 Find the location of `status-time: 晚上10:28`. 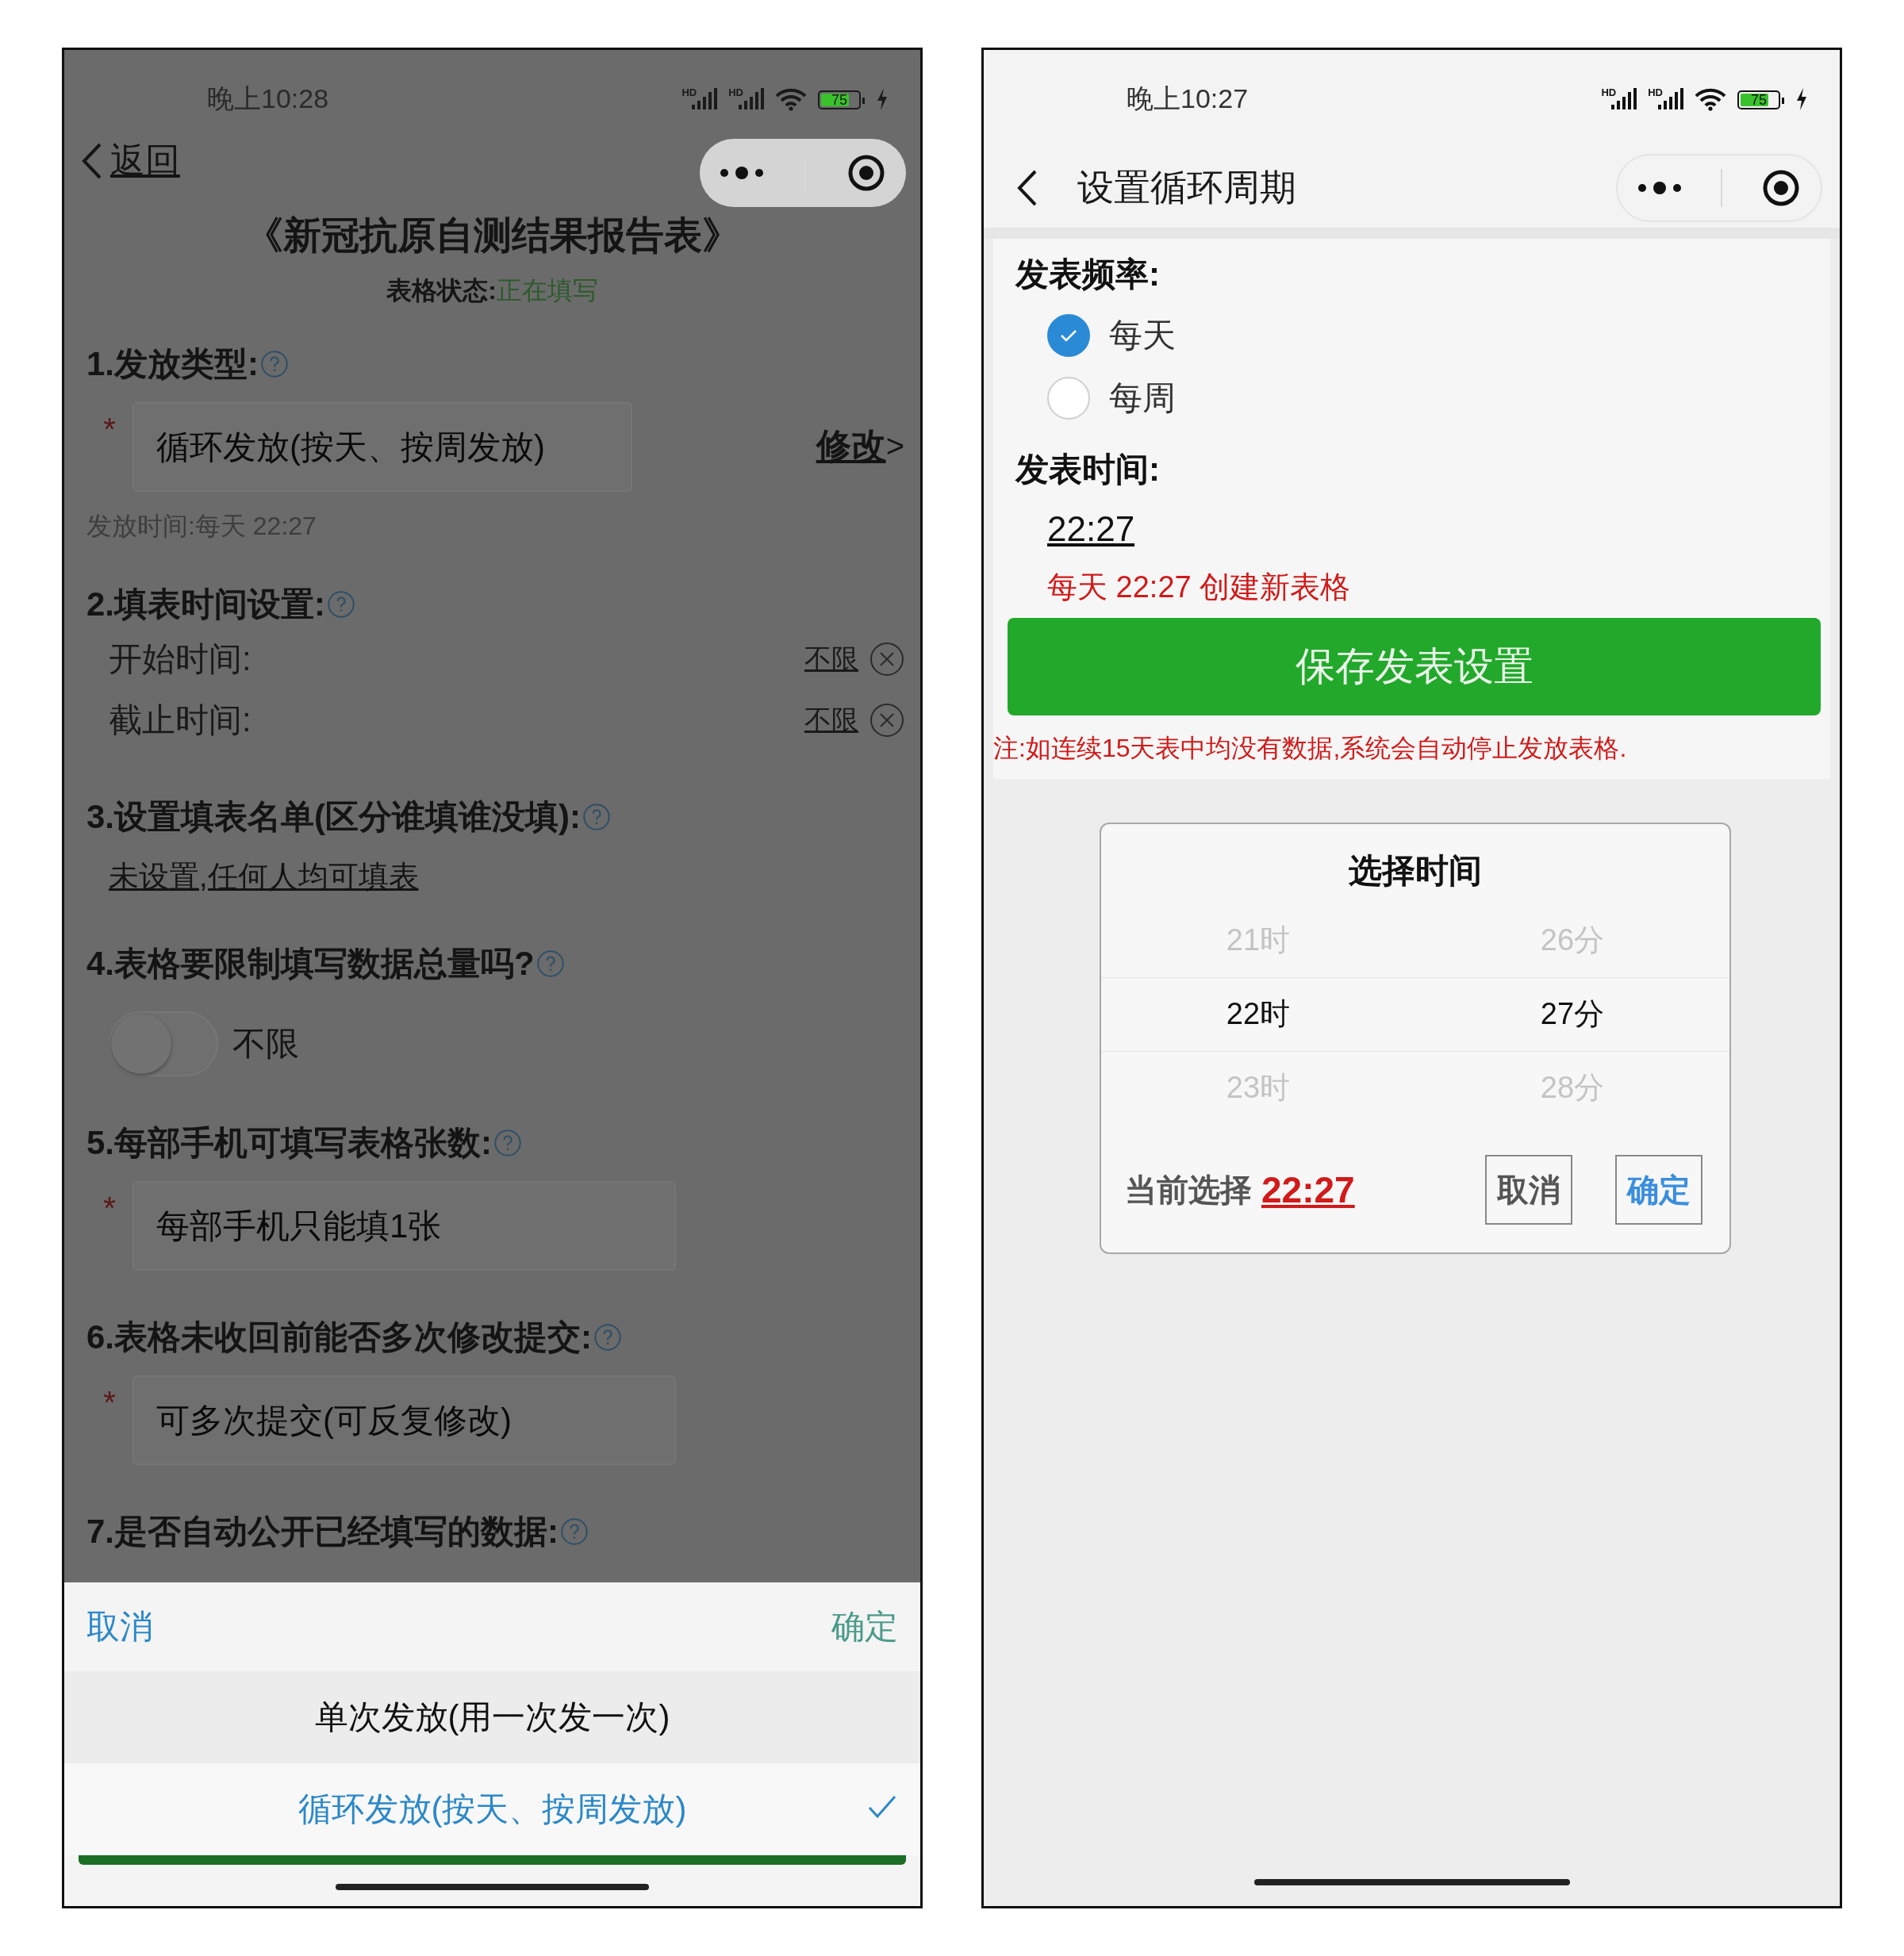

status-time: 晚上10:28 is located at coordinates (268, 98).